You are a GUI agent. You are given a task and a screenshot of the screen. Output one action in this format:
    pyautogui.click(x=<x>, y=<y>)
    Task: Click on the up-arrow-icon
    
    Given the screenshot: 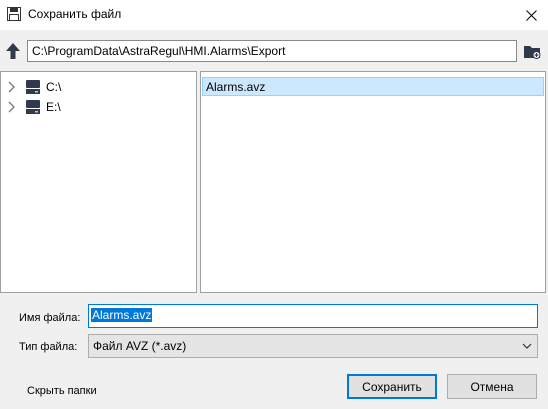 What is the action you would take?
    pyautogui.click(x=13, y=51)
    